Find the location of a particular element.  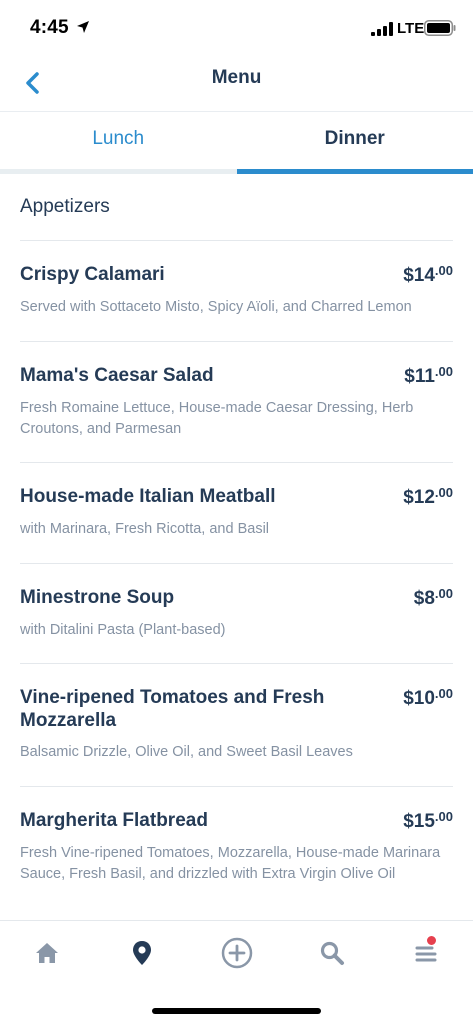

price-dollars: $10 is located at coordinates (419, 698).